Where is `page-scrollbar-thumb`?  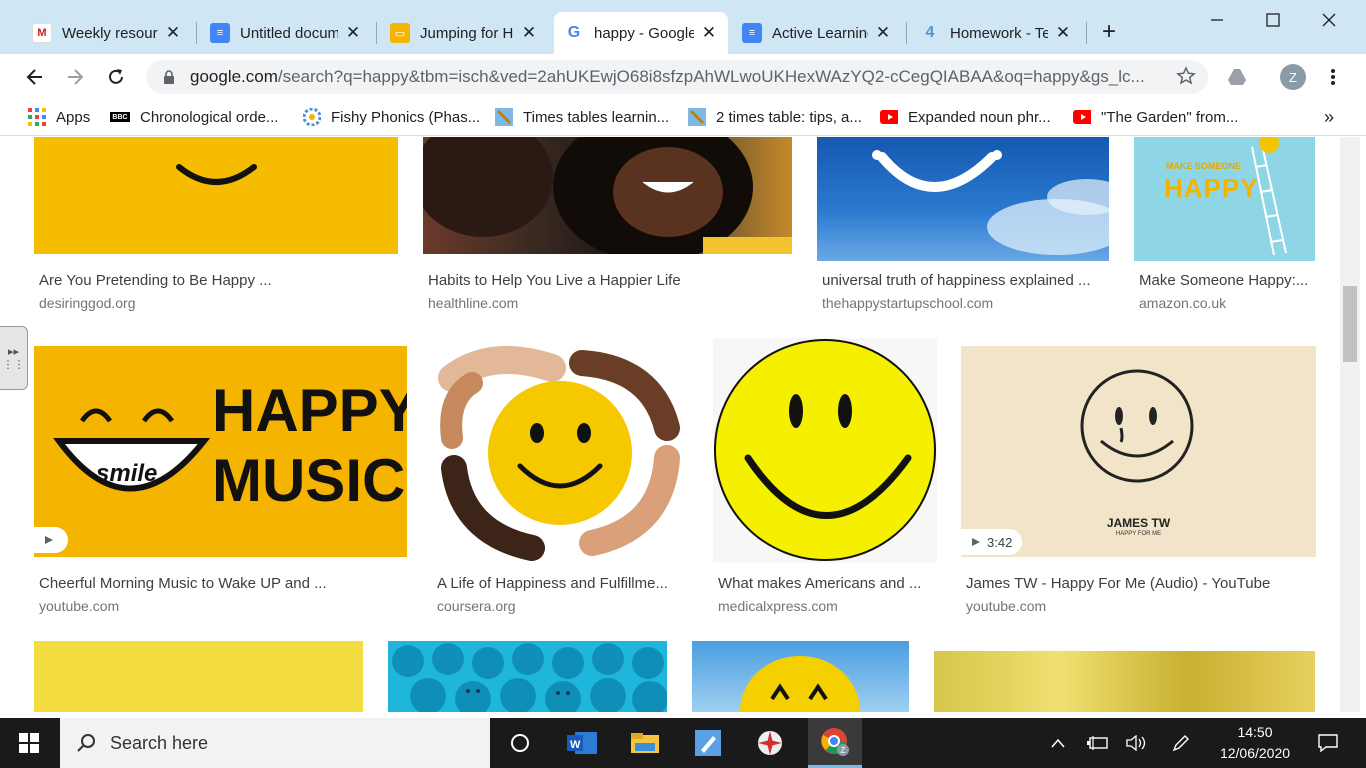 page-scrollbar-thumb is located at coordinates (1350, 324).